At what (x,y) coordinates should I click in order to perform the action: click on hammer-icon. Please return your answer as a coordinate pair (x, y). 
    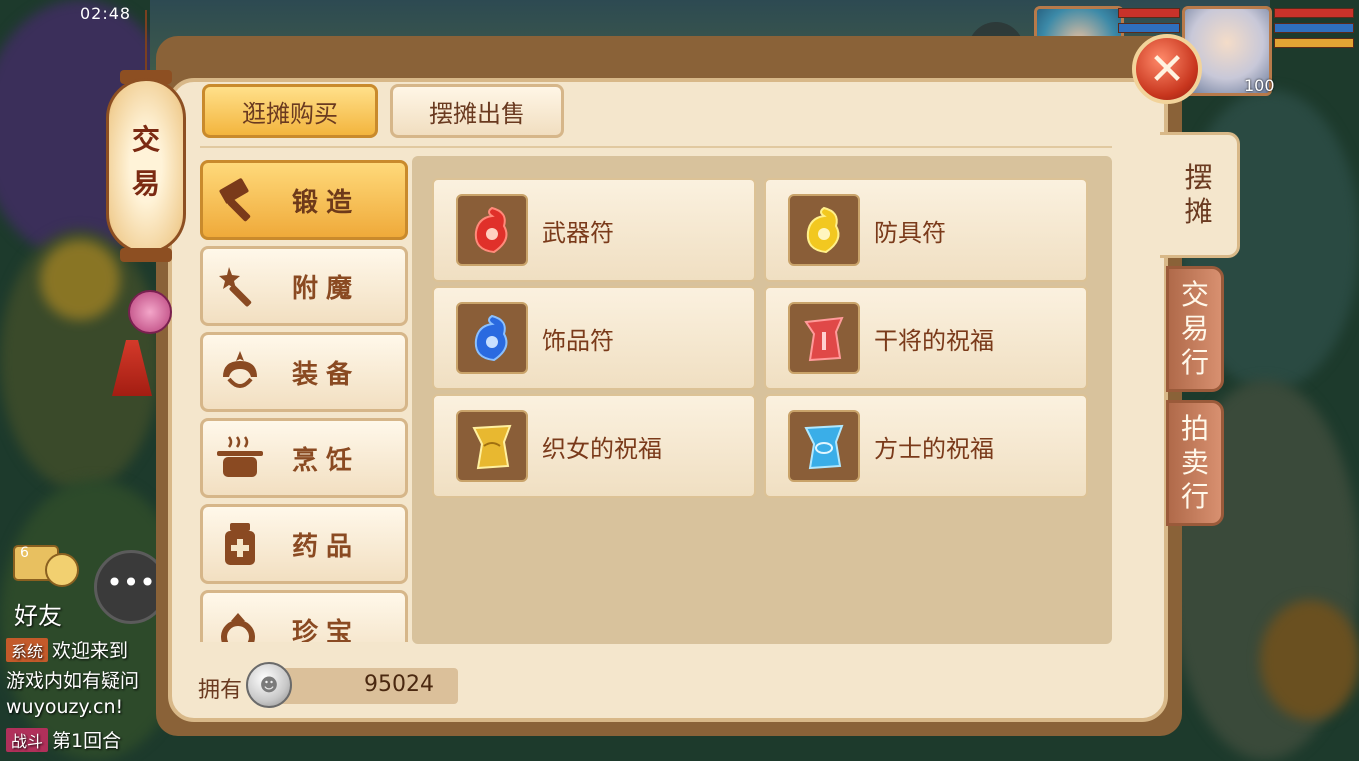
    Looking at the image, I should click on (240, 200).